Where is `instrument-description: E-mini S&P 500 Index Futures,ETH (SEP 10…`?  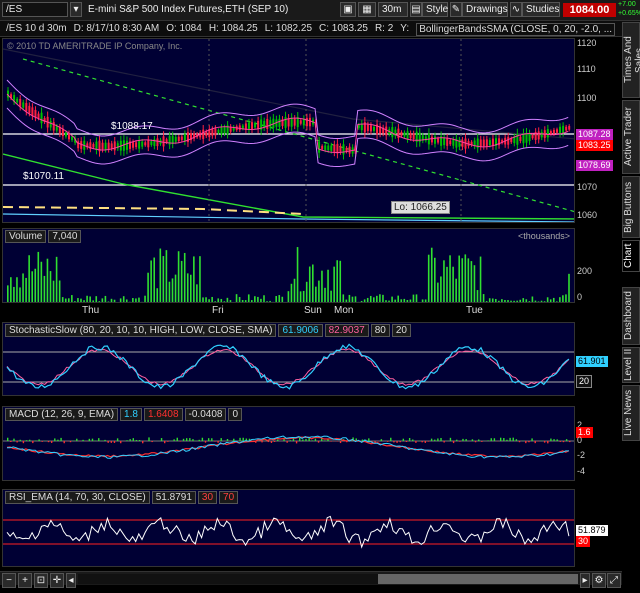
instrument-description: E-mini S&P 500 Index Futures,ETH (SEP 10… is located at coordinates (188, 9).